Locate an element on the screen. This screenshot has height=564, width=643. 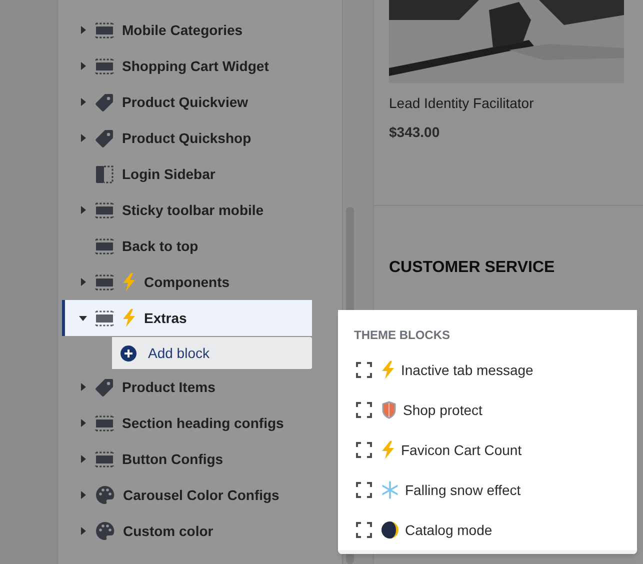
tree-item: Shopping Cart Widget is located at coordinates (187, 66).